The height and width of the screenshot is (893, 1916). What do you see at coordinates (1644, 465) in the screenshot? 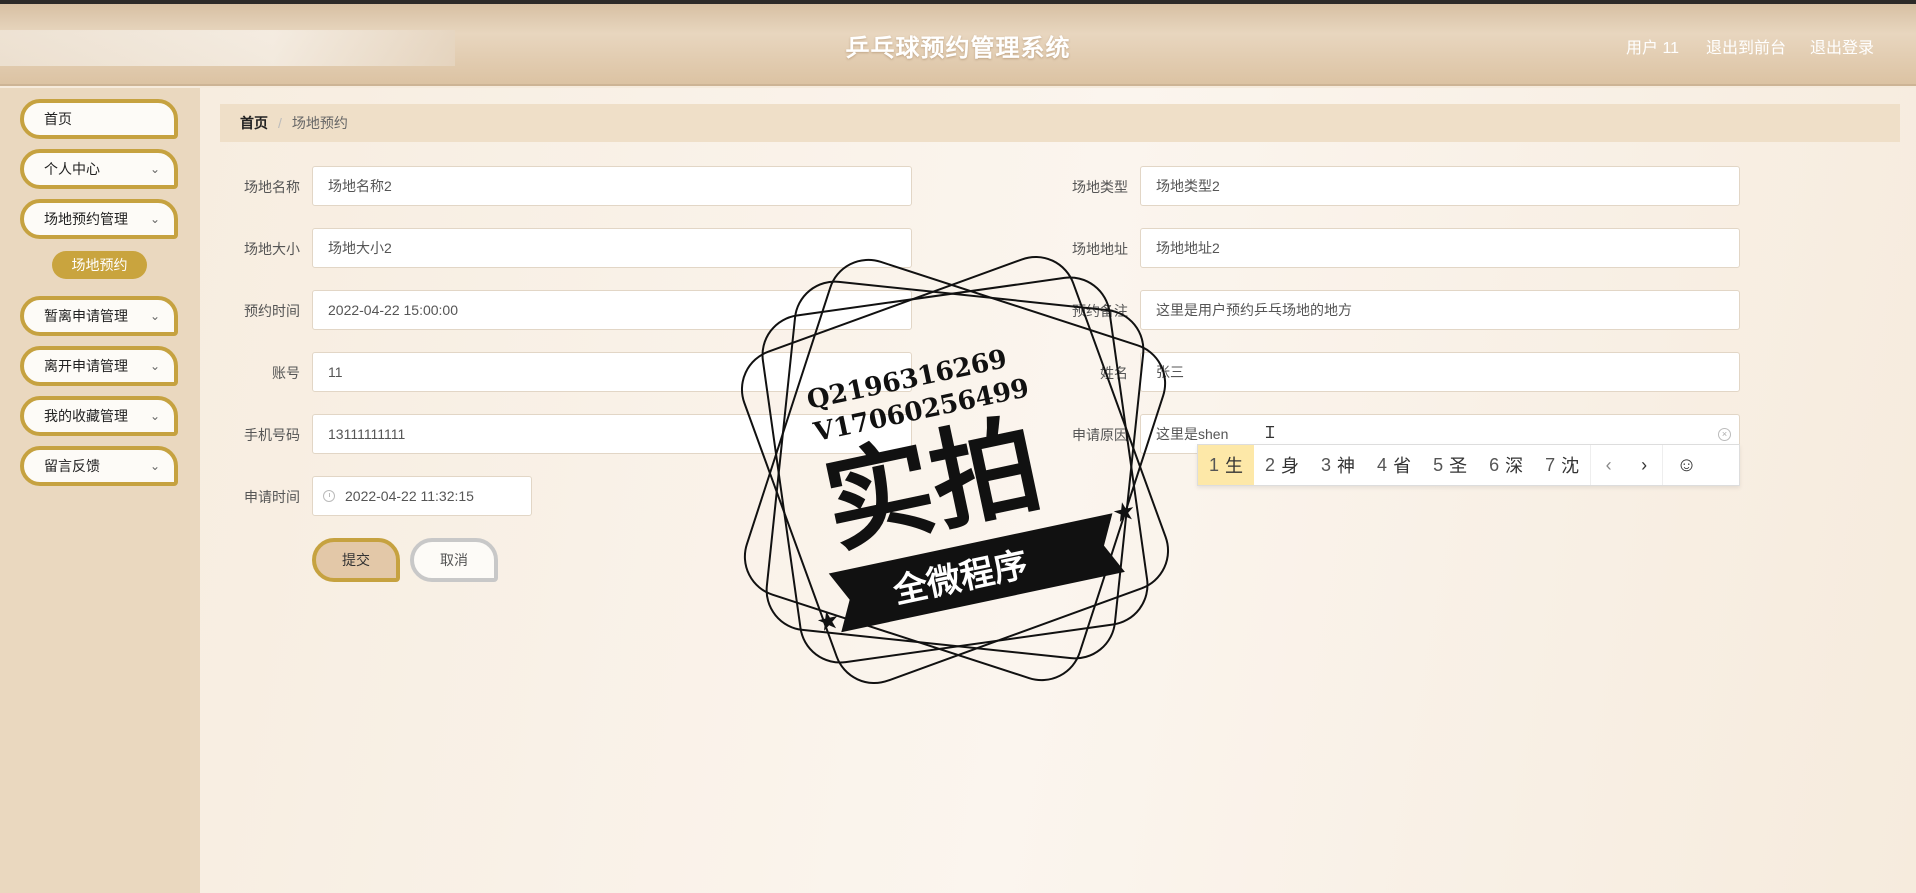
I see `ime-next-page-icon: ›` at bounding box center [1644, 465].